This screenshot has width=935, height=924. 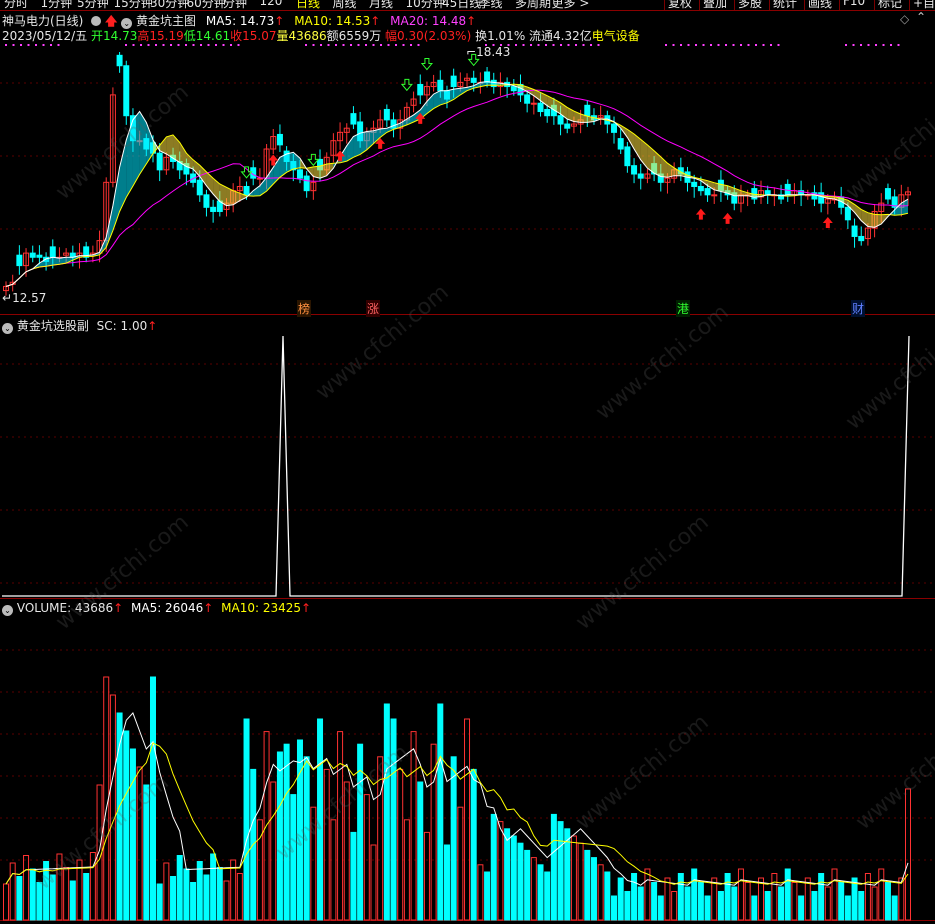 What do you see at coordinates (683, 308) in the screenshot?
I see `marker-gang: 港` at bounding box center [683, 308].